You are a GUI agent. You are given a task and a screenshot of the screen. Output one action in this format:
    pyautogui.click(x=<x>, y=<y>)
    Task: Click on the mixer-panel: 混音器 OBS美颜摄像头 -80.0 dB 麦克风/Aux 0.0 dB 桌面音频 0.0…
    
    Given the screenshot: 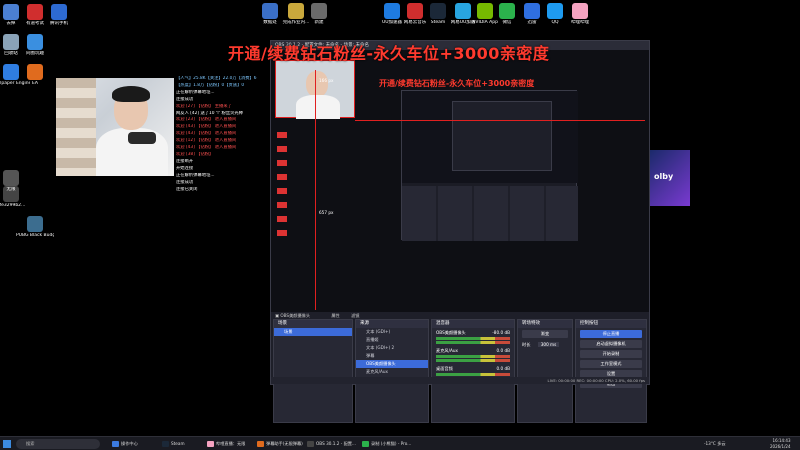 What is the action you would take?
    pyautogui.click(x=473, y=371)
    